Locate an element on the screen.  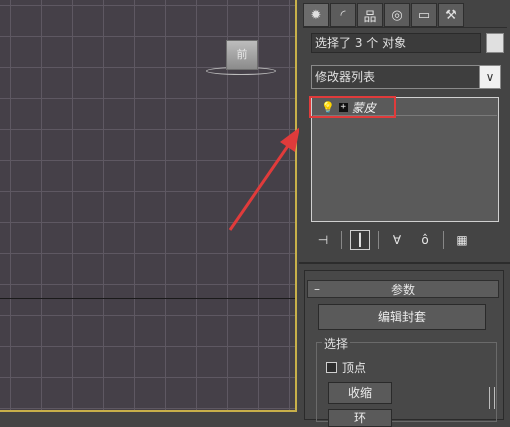
utilities-tab: ⚒ is located at coordinates (451, 15).